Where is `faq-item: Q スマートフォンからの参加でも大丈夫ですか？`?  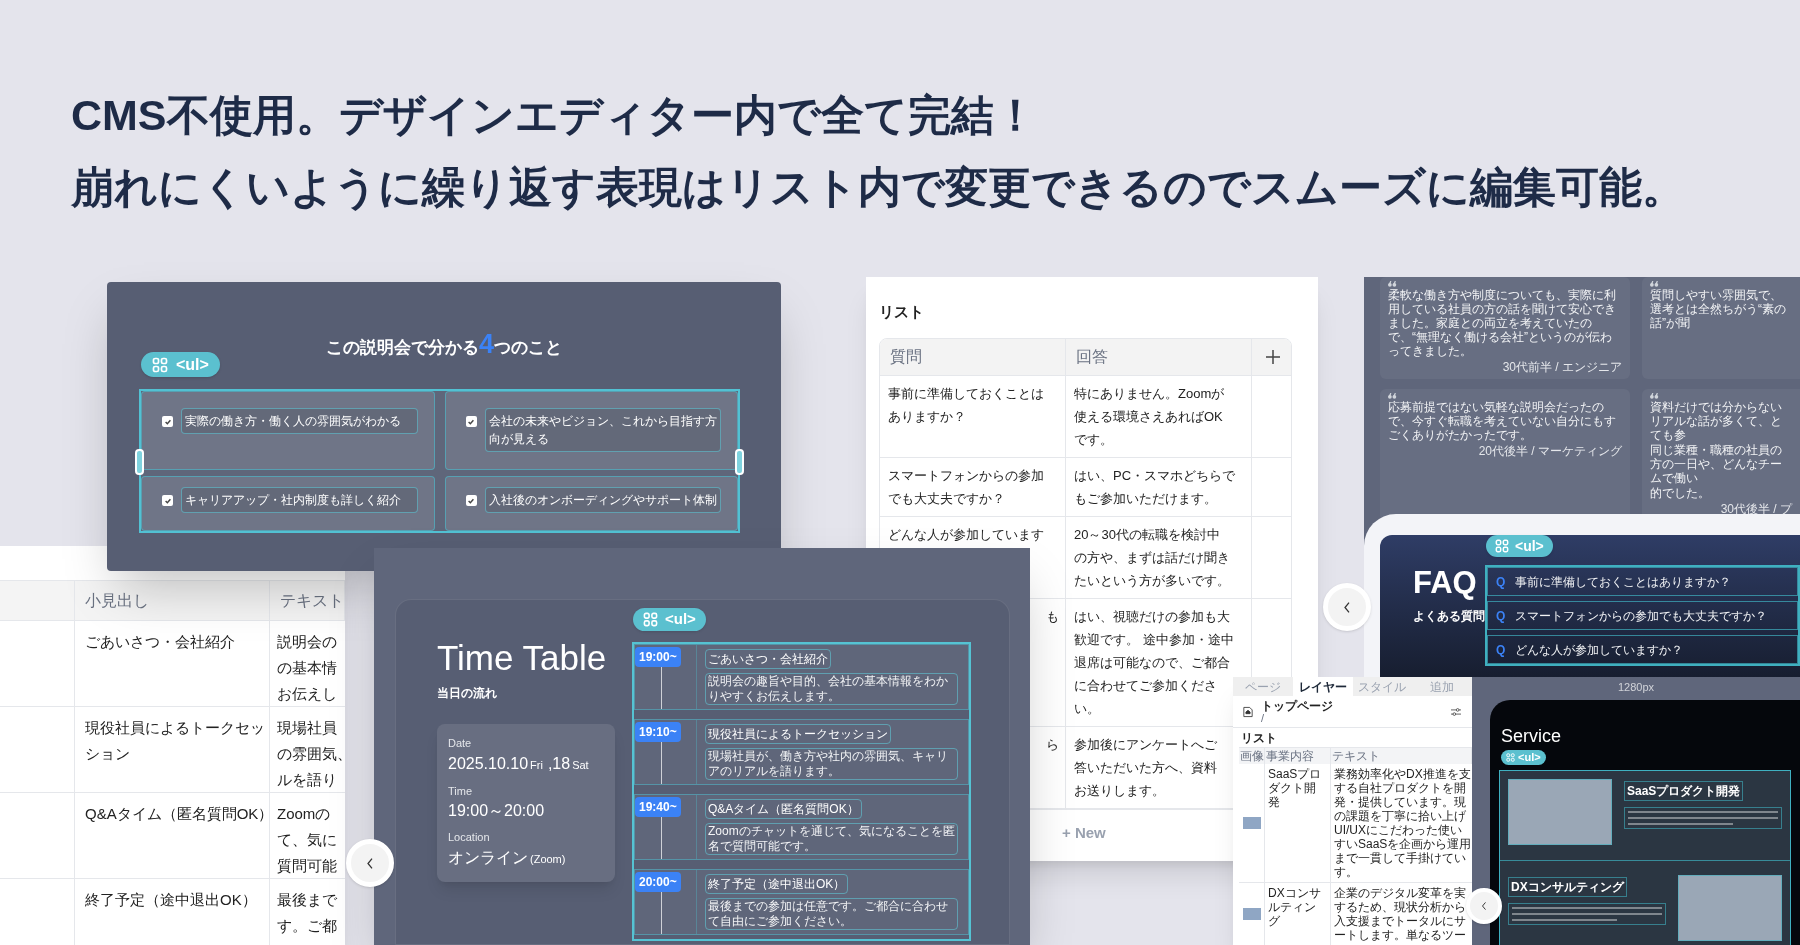 faq-item: Q スマートフォンからの参加でも大丈夫ですか？ is located at coordinates (1642, 615).